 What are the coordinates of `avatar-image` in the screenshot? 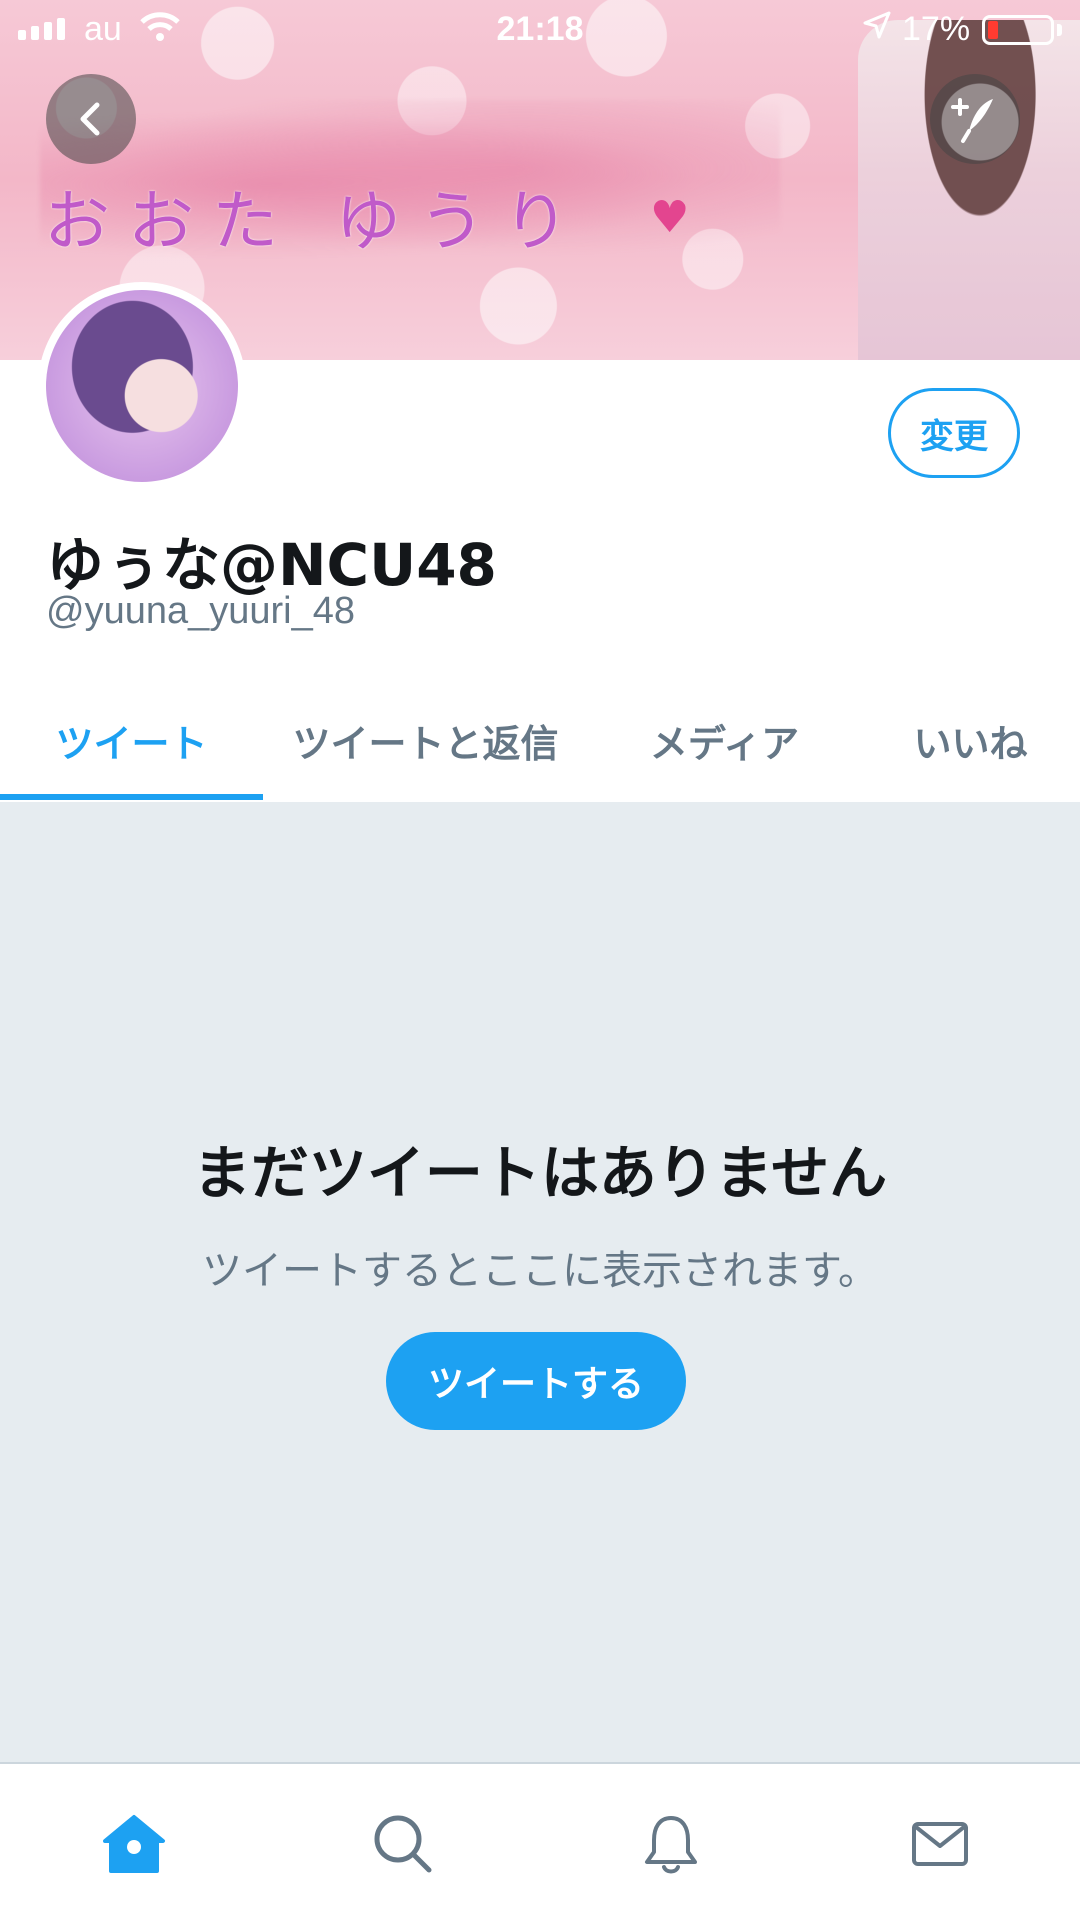 It's located at (142, 386).